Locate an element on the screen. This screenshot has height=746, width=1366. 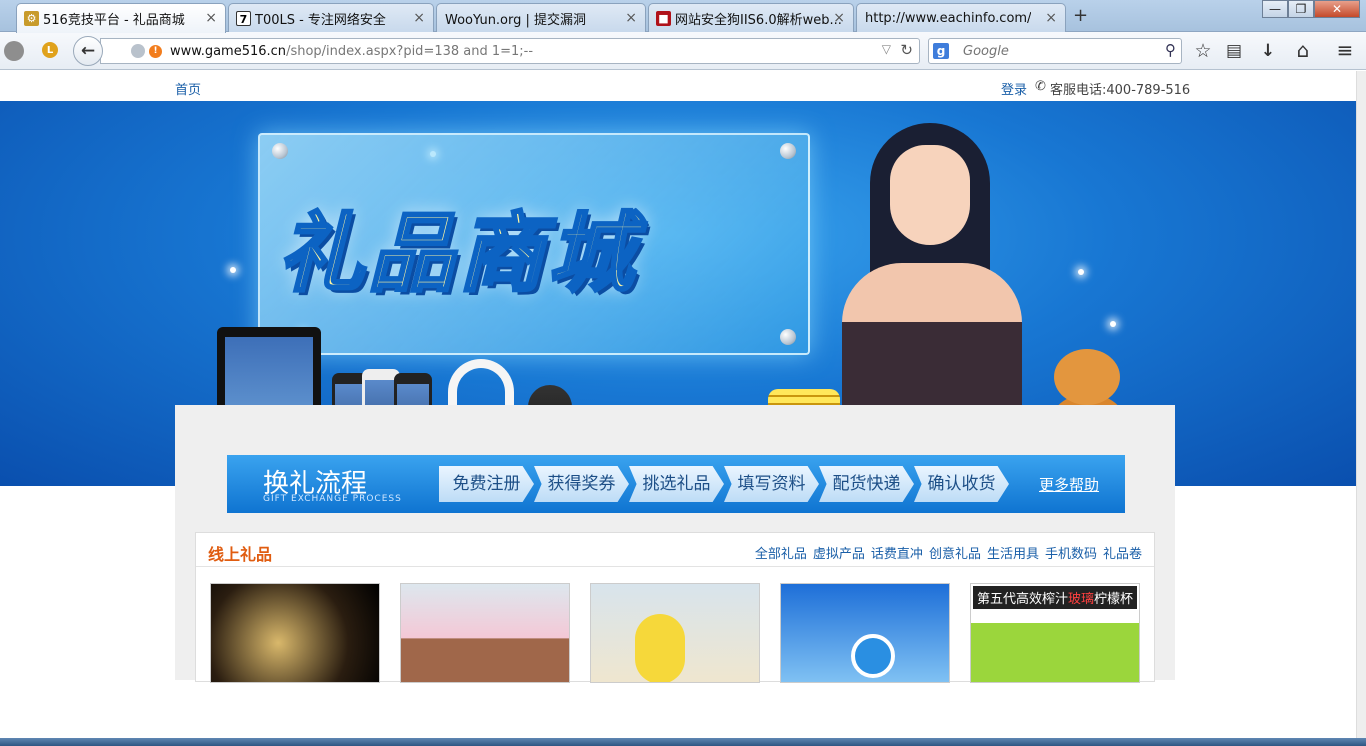
game-favicon-icon: ⚙ is located at coordinates (31, 18).